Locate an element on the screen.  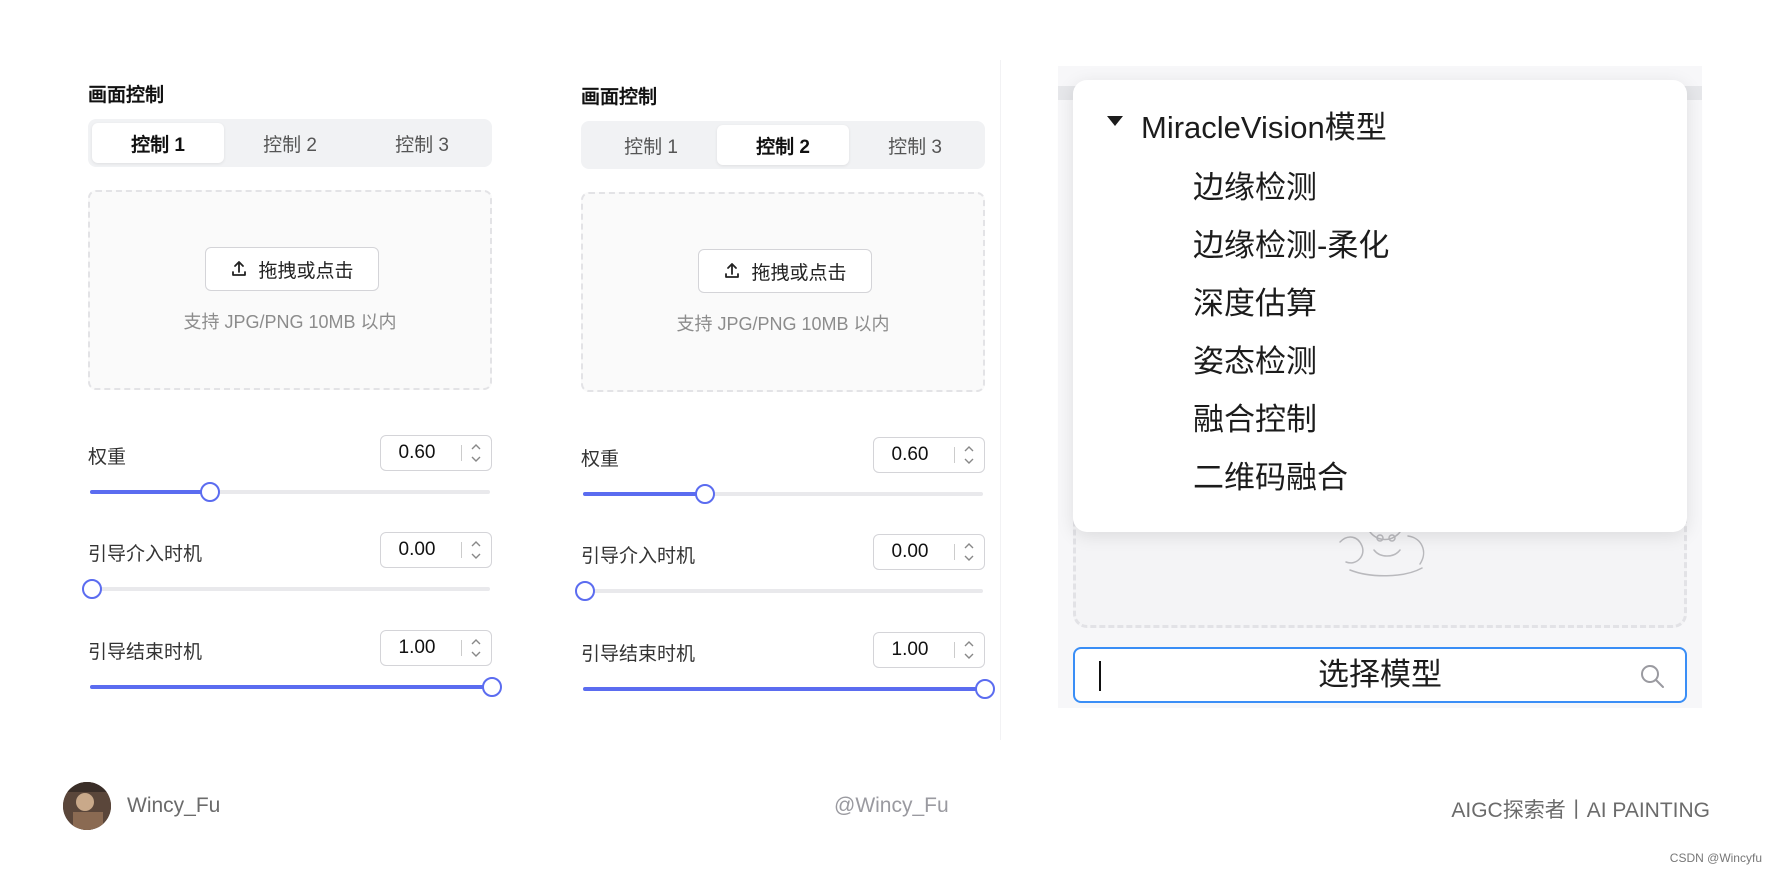
panel-divider is located at coordinates (1000, 400).